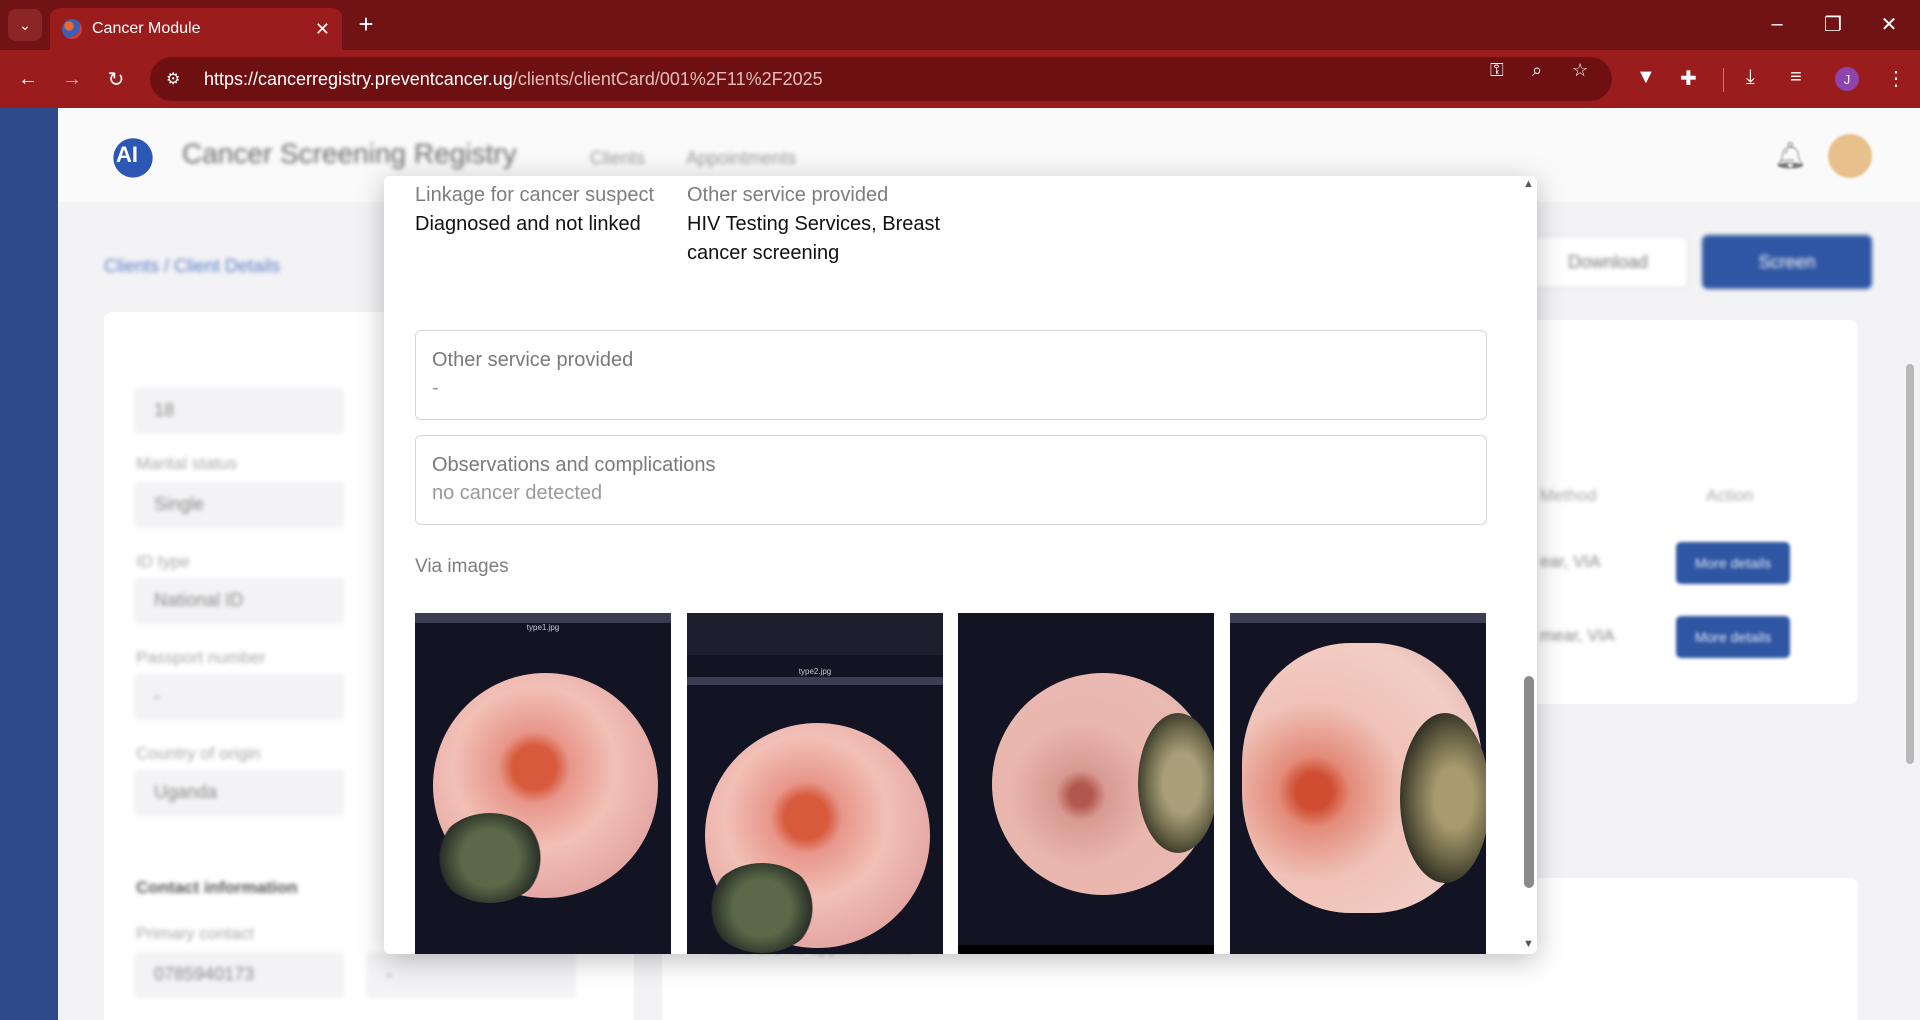 The image size is (1920, 1020). Describe the element at coordinates (462, 566) in the screenshot. I see `via-images-label: Via images` at that location.